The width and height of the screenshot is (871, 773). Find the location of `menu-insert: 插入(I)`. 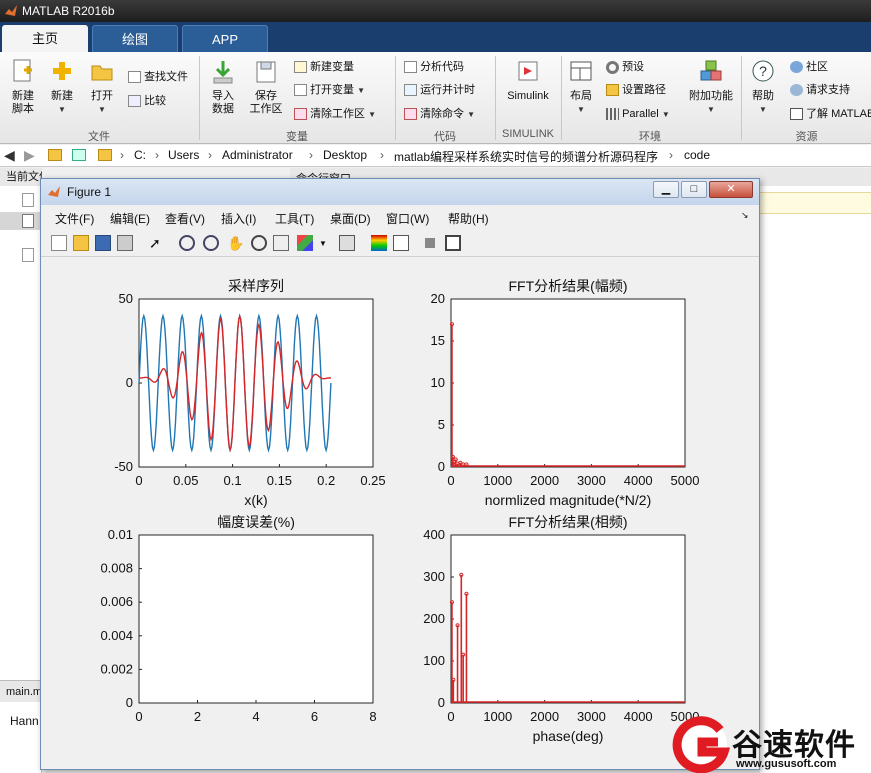

menu-insert: 插入(I) is located at coordinates (238, 218).